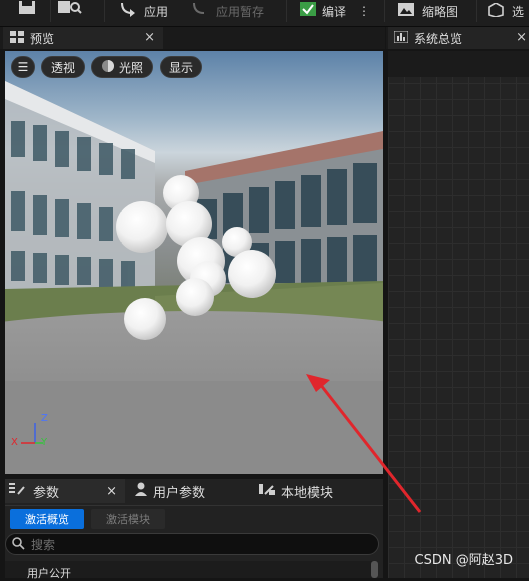  I want to click on watermark: CSDN @阿赵3D, so click(463, 560).